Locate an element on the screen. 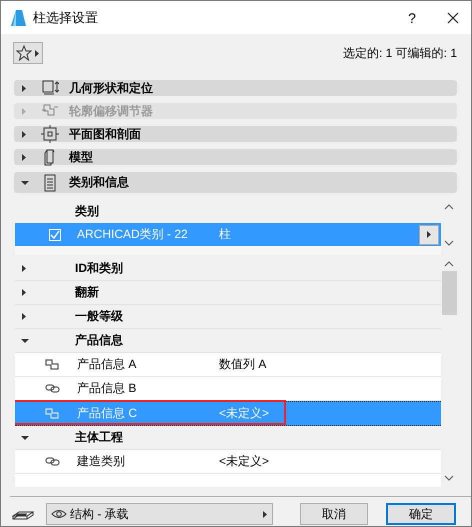  close-icon is located at coordinates (453, 18).